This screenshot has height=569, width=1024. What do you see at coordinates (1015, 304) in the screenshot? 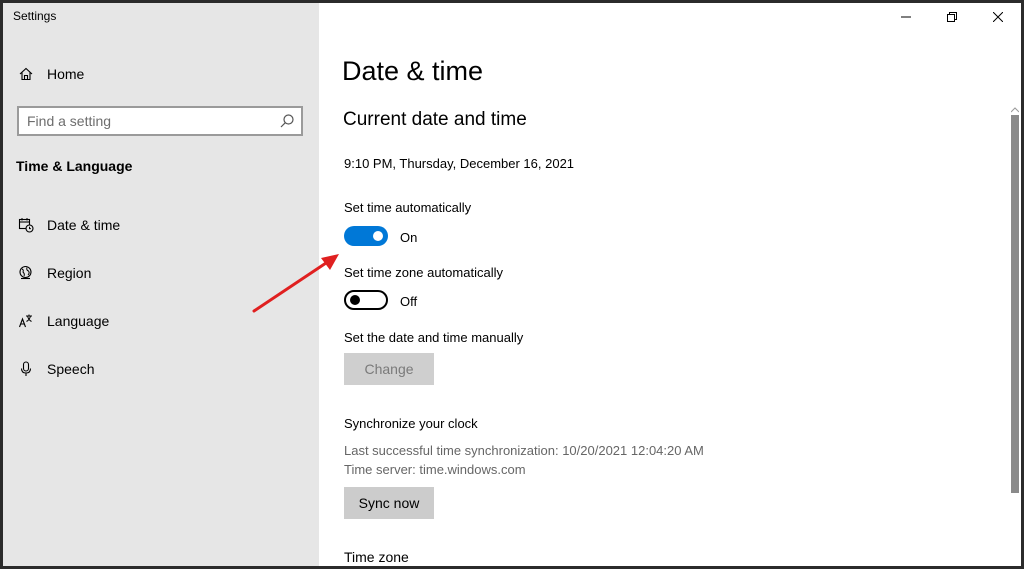
I see `scrollbar-thumb` at bounding box center [1015, 304].